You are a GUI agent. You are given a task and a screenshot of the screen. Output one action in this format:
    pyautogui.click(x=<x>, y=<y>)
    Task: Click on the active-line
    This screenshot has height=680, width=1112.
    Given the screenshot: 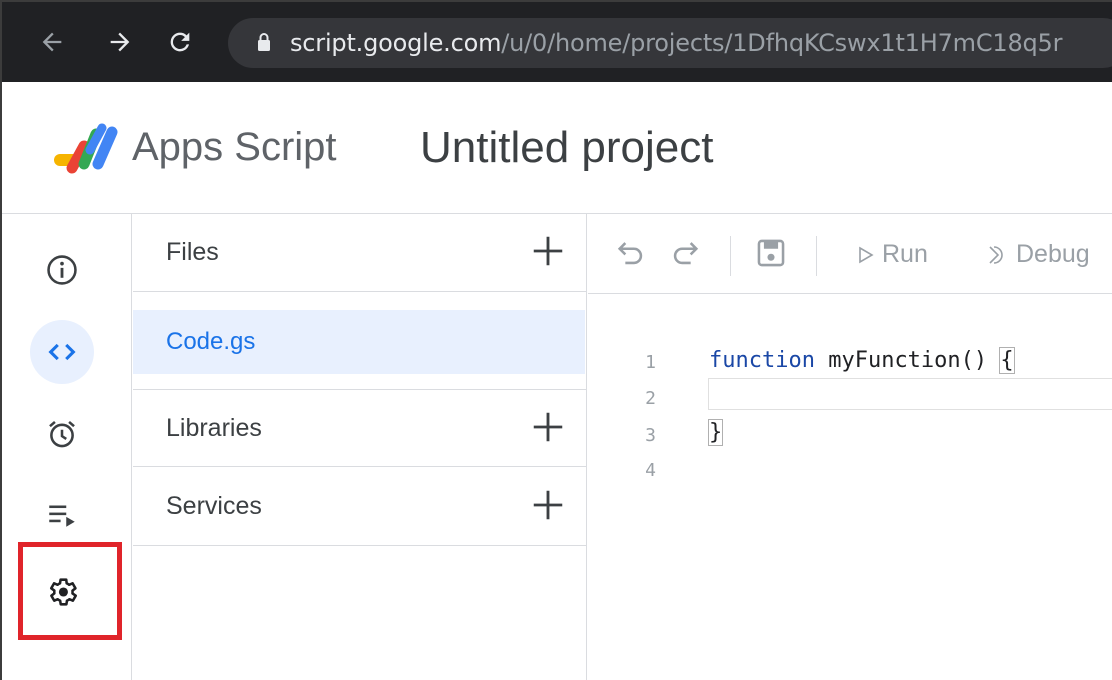 What is the action you would take?
    pyautogui.click(x=910, y=394)
    